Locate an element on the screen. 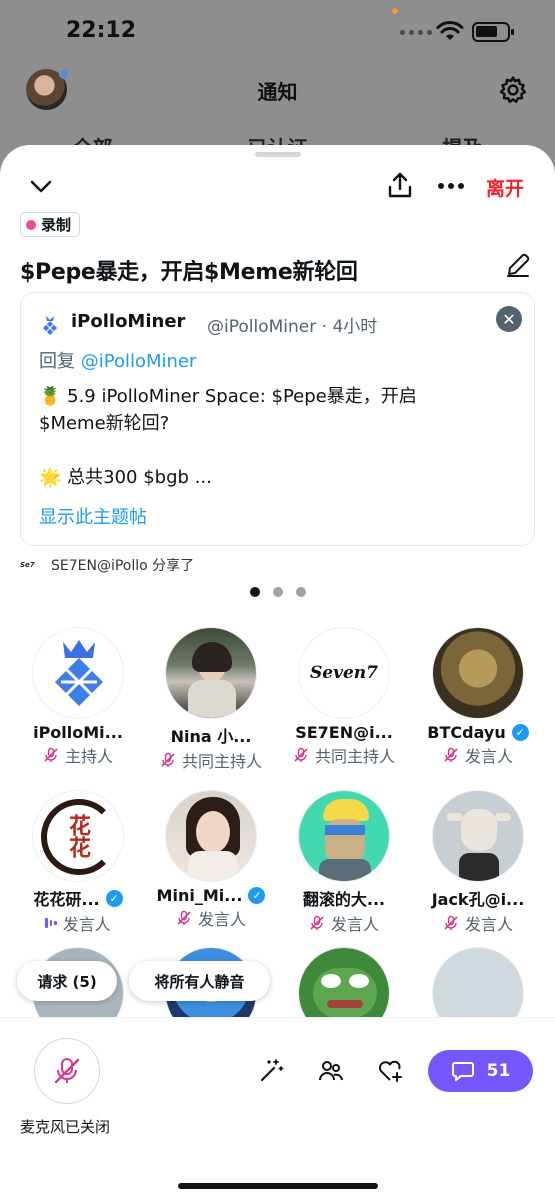  speaking-indicator-icon is located at coordinates (51, 923).